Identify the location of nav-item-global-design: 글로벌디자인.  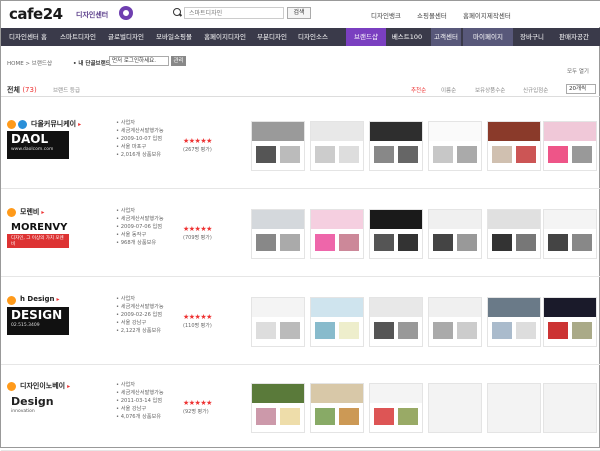
(126, 37).